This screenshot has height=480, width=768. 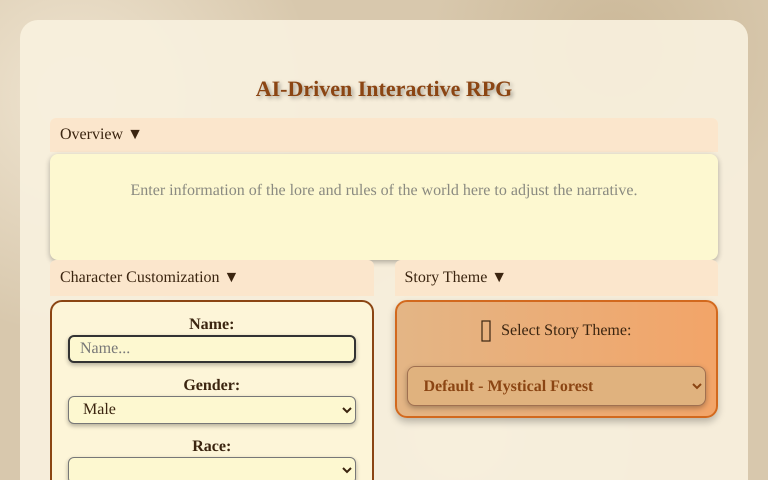 I want to click on field-label: Gender:, so click(x=212, y=386).